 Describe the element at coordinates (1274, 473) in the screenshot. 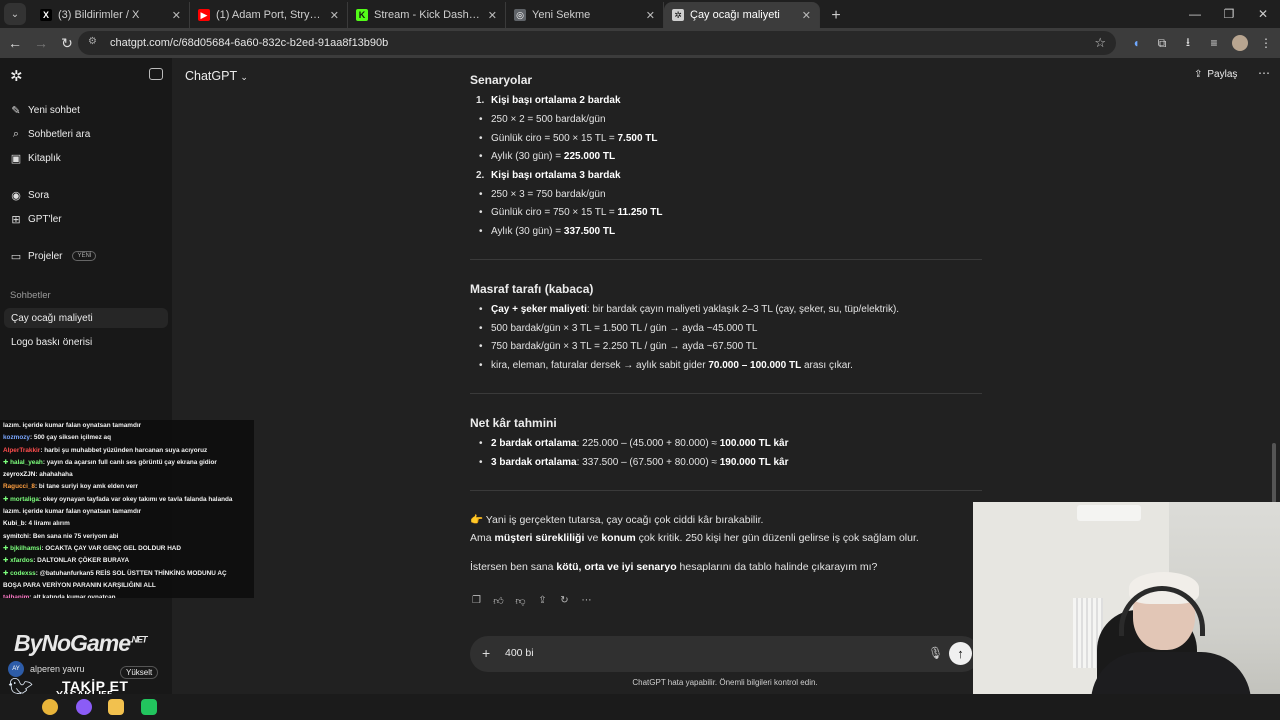

I see `scrollbar` at that location.